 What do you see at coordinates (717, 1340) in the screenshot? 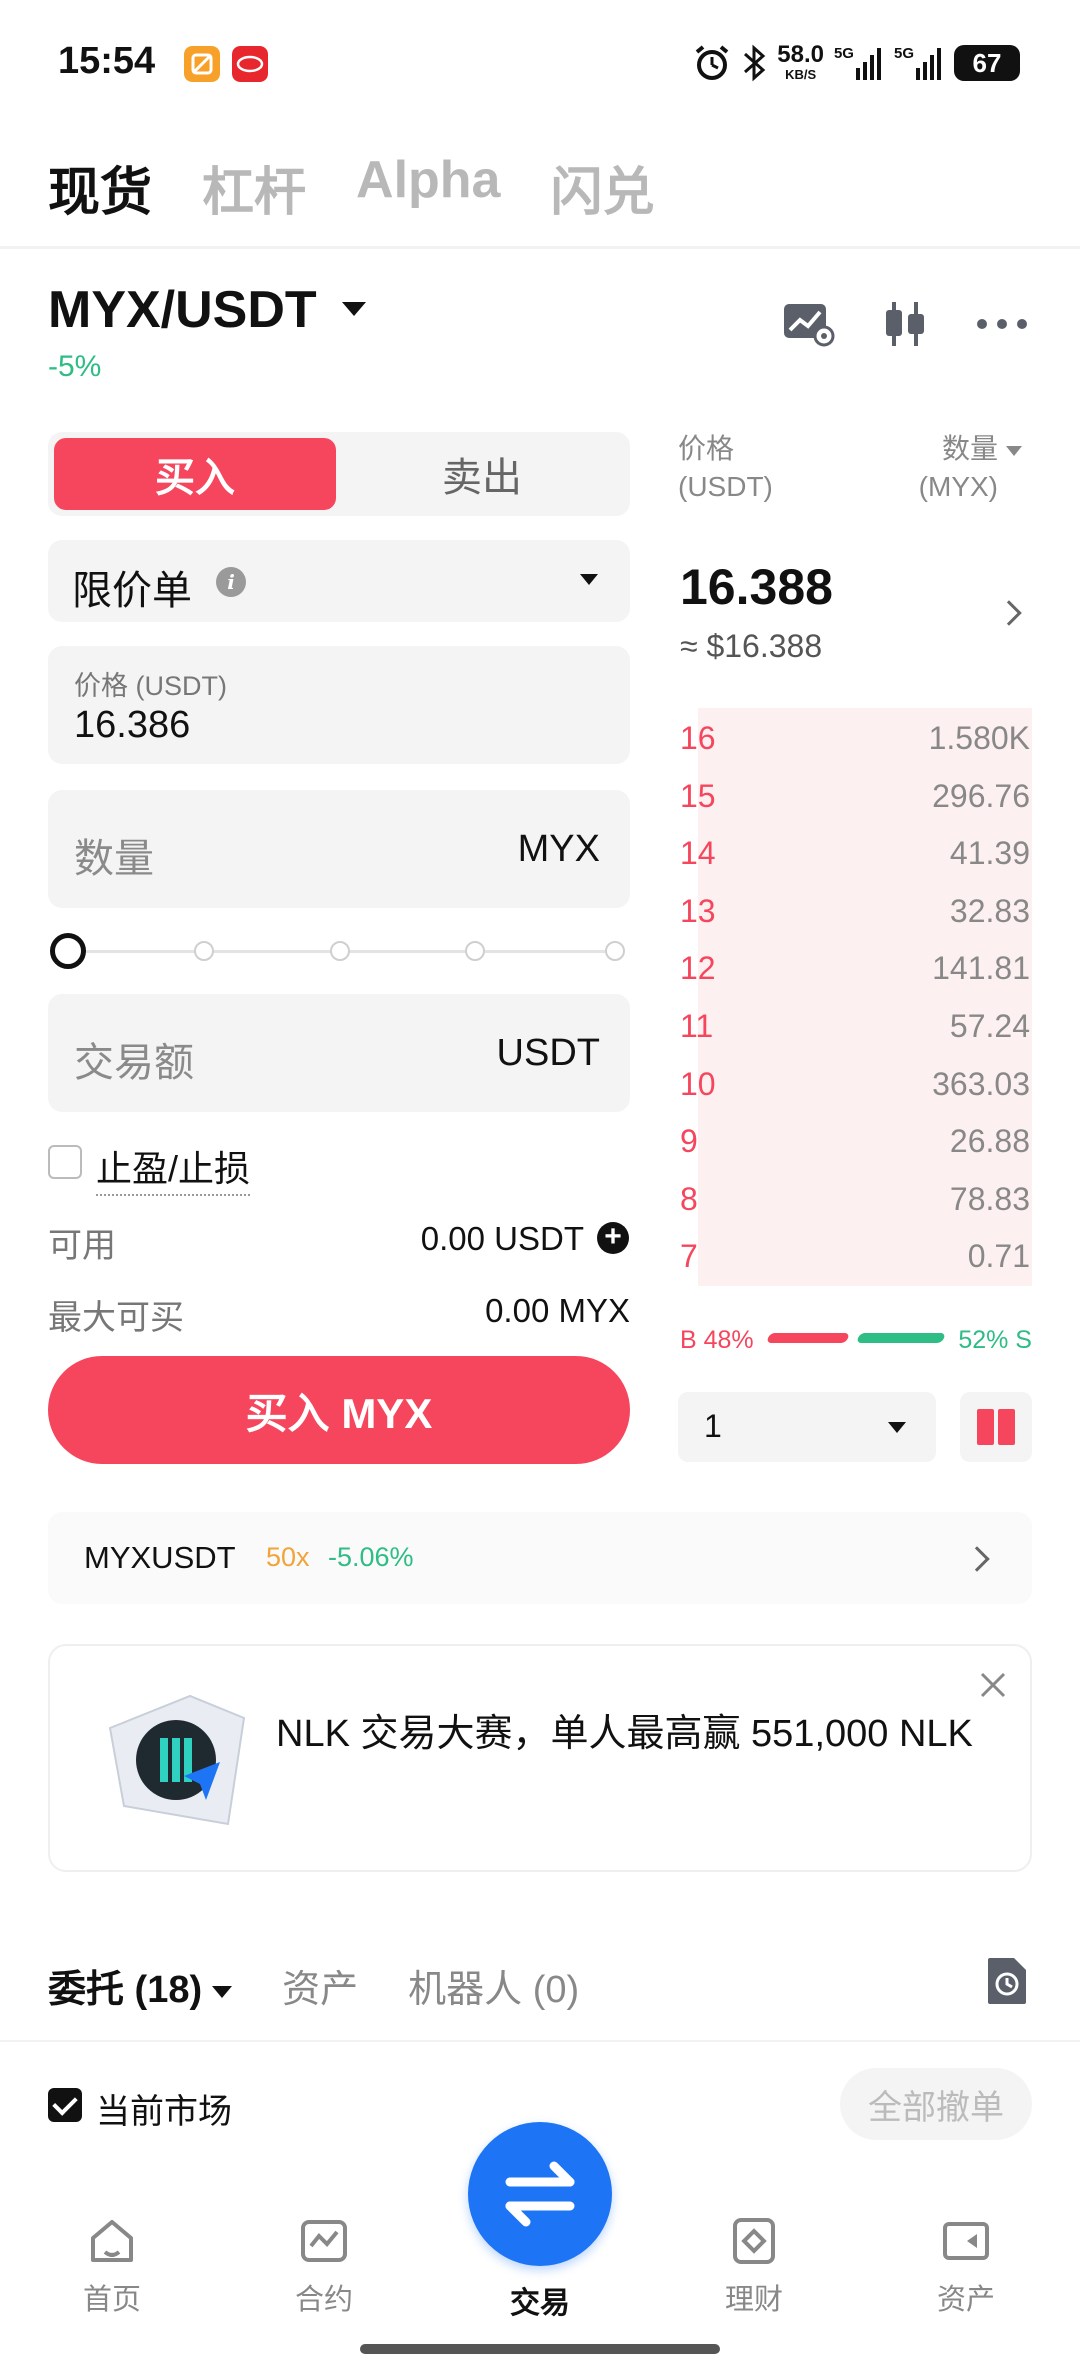
I see `buy-ratio: B 48%` at bounding box center [717, 1340].